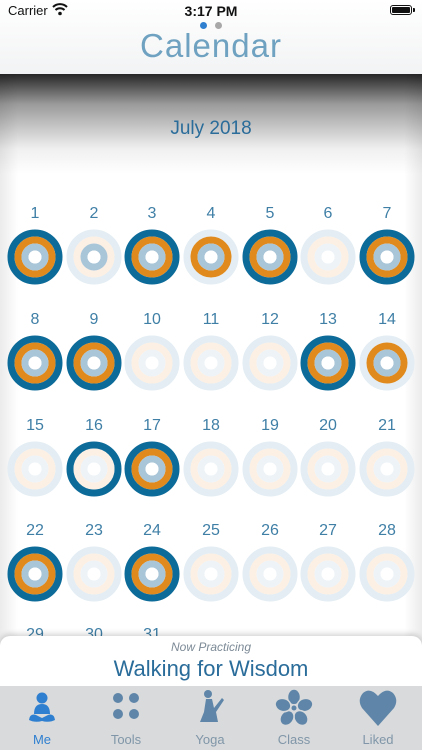 The width and height of the screenshot is (422, 750). Describe the element at coordinates (270, 213) in the screenshot. I see `day-number: 5` at that location.